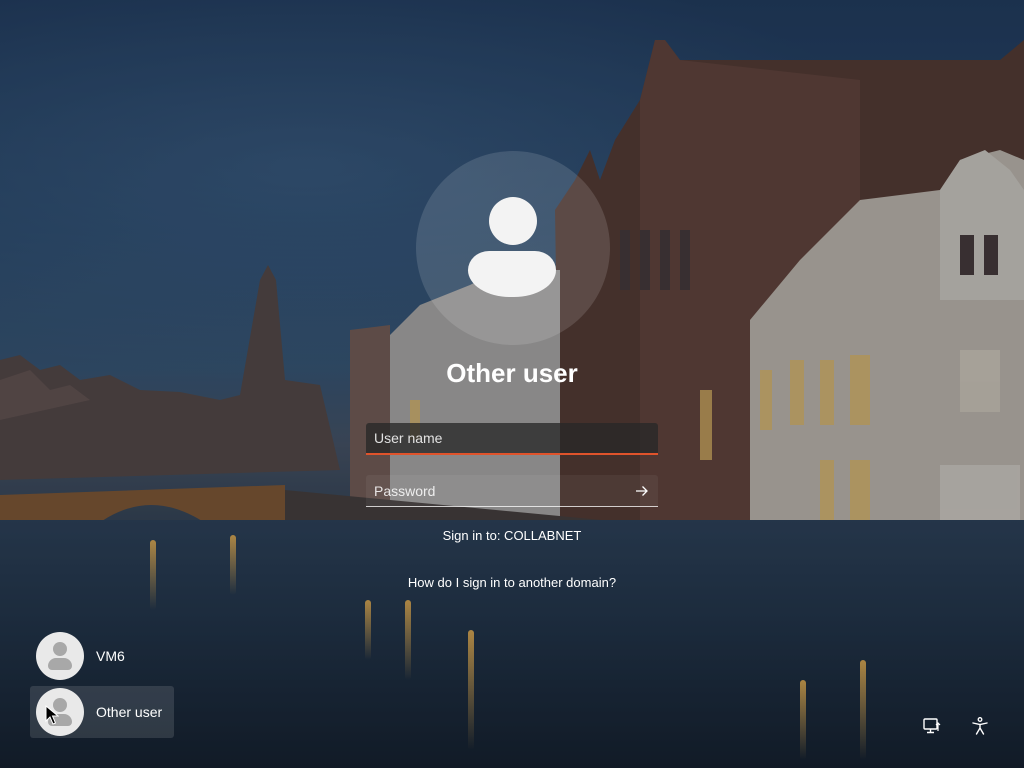  I want to click on password-input, so click(512, 490).